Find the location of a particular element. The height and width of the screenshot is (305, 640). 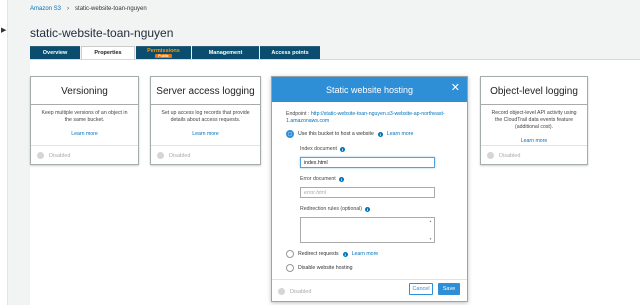

error-document-label: Error document i is located at coordinates (367, 179).